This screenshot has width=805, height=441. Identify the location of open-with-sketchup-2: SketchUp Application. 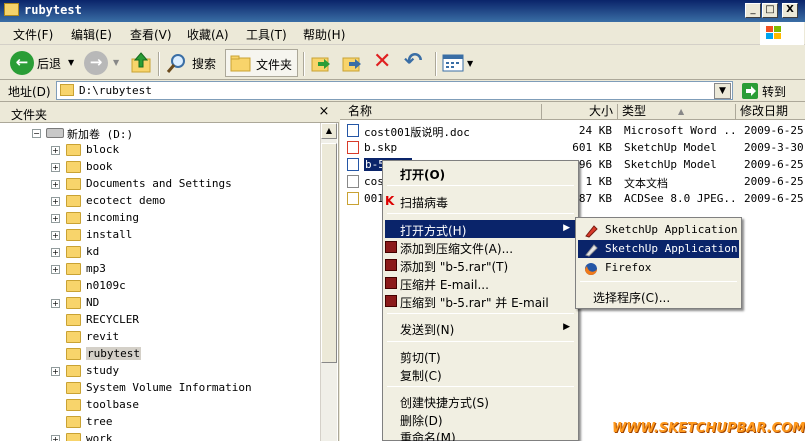
(658, 249).